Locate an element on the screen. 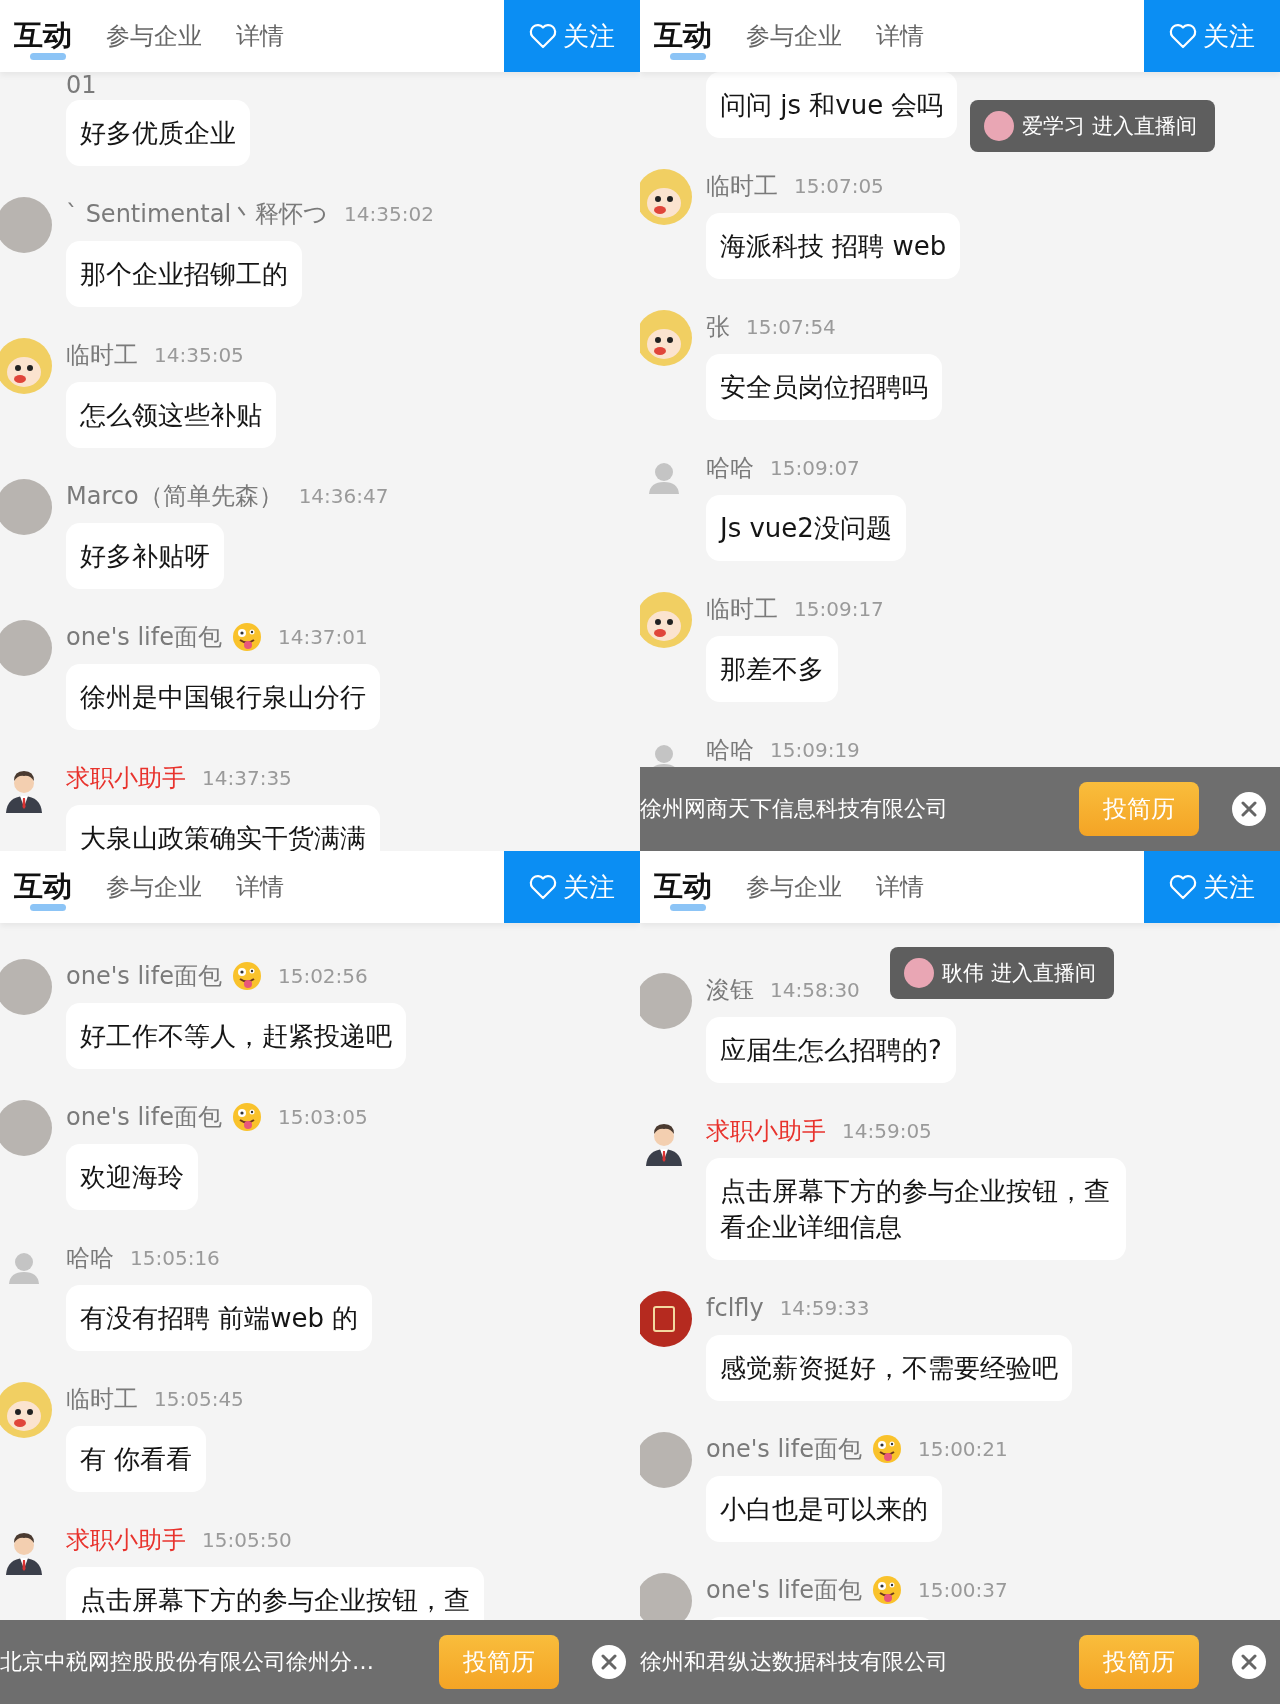 This screenshot has width=1280, height=1704. message-time: 15:05:45 is located at coordinates (199, 1399).